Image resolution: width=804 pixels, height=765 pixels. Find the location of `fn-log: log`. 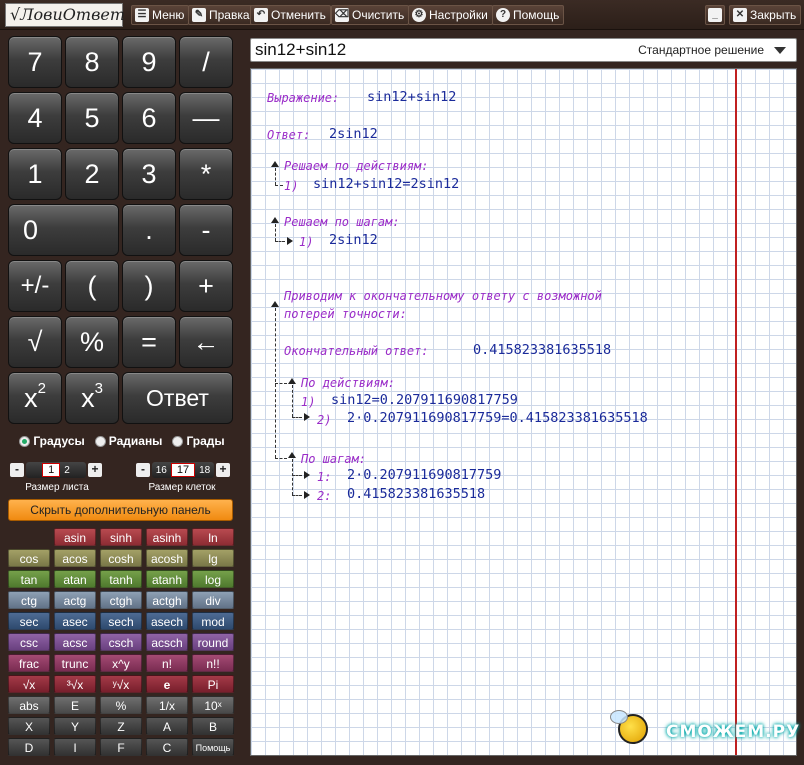

fn-log: log is located at coordinates (213, 579).